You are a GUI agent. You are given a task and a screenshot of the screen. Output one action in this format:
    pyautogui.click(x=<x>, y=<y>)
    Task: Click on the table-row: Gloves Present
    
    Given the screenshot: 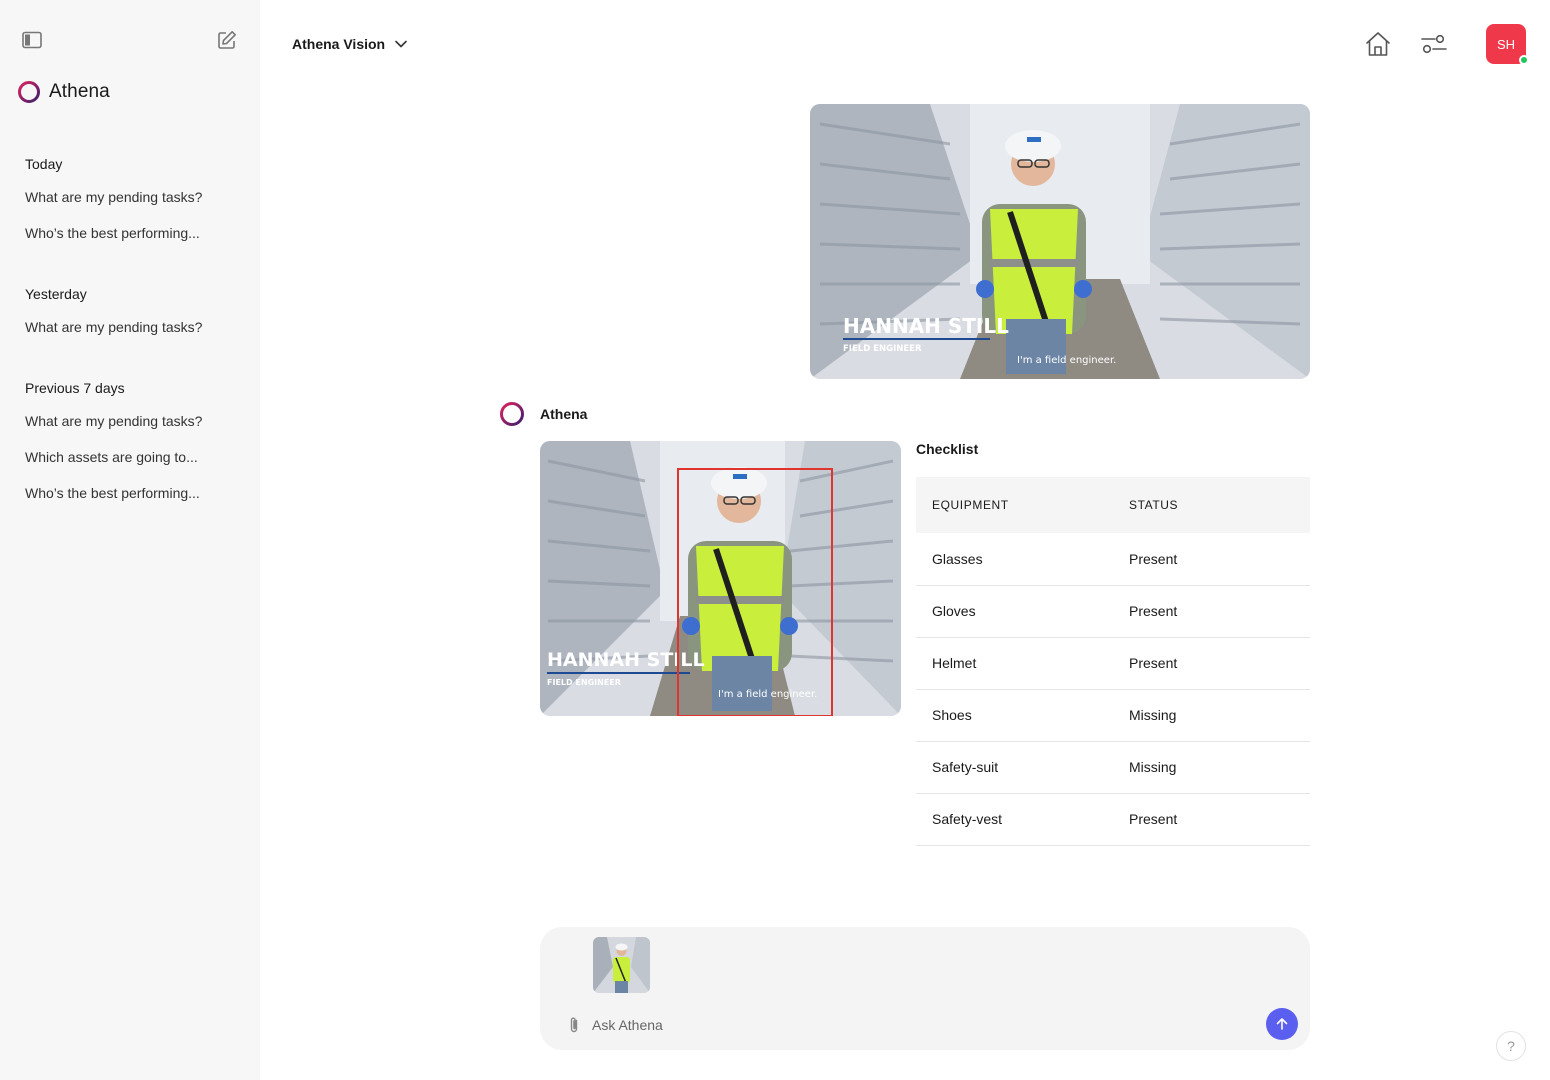 What is the action you would take?
    pyautogui.click(x=1113, y=611)
    